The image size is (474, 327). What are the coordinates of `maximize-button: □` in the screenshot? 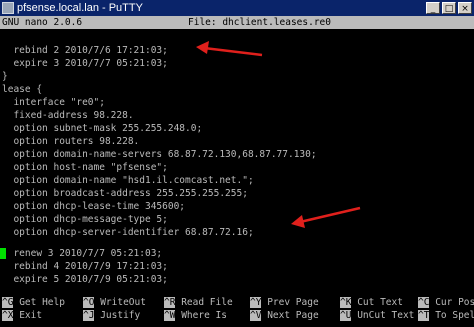 It's located at (449, 8).